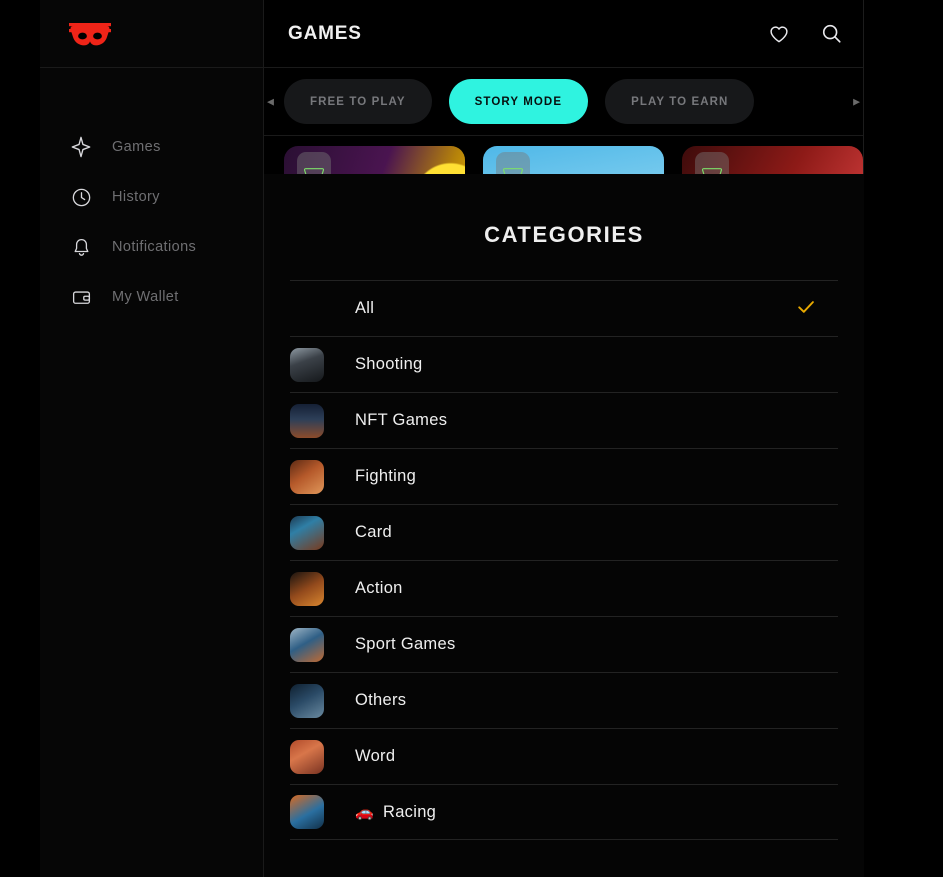 The image size is (943, 877). What do you see at coordinates (81, 197) in the screenshot?
I see `clock-icon` at bounding box center [81, 197].